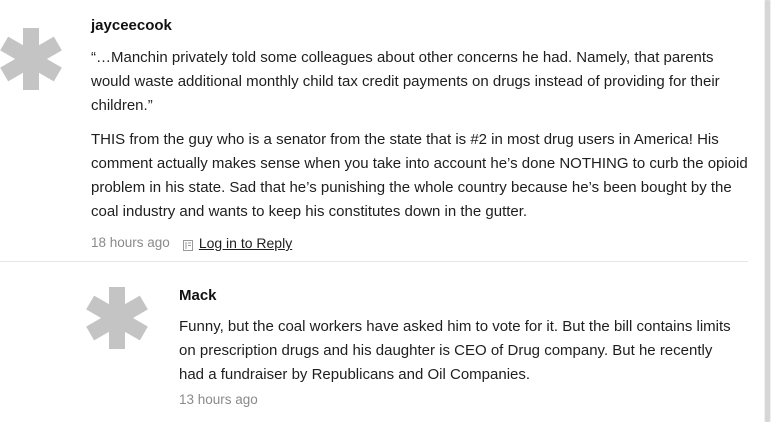 This screenshot has width=771, height=422. I want to click on comment-timestamp: 13 hours ago, so click(218, 399).